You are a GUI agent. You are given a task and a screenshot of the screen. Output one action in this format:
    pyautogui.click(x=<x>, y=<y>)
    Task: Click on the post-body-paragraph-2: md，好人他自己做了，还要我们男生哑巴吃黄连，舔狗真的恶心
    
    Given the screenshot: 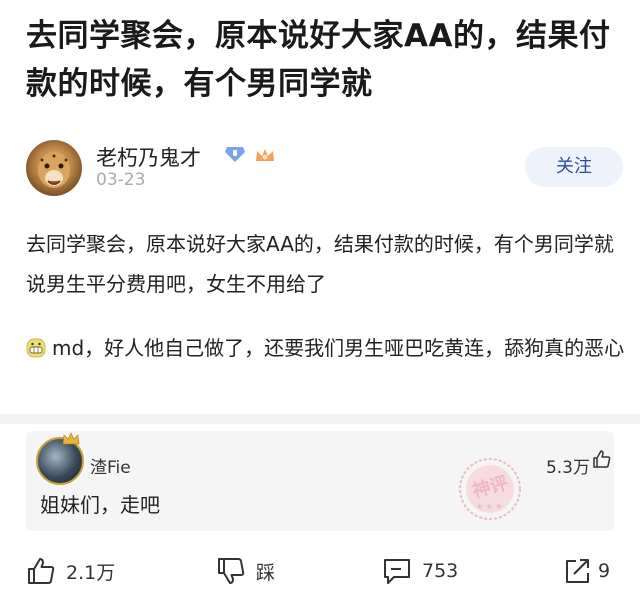 What is the action you would take?
    pyautogui.click(x=326, y=348)
    